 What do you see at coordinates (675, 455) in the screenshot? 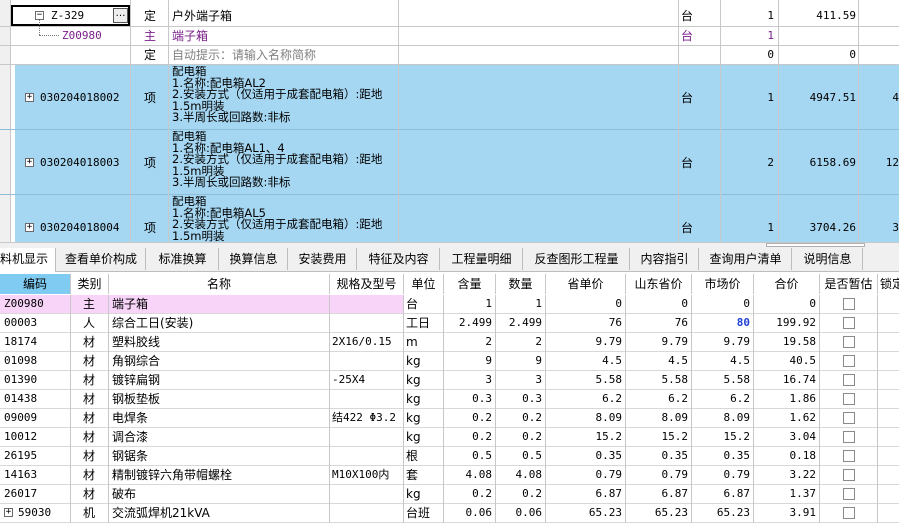
I see `cell-sd: 0.35` at bounding box center [675, 455].